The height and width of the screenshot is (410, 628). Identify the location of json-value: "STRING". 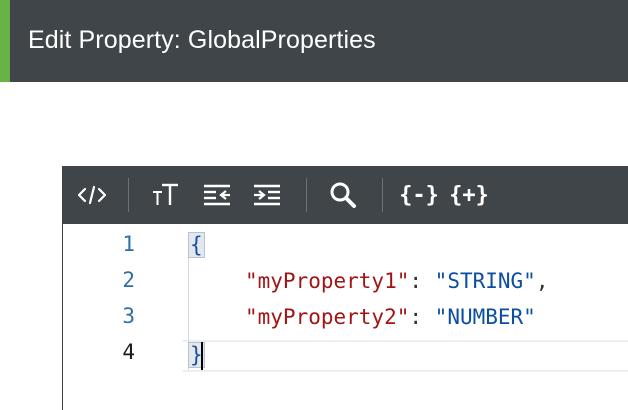
(485, 281).